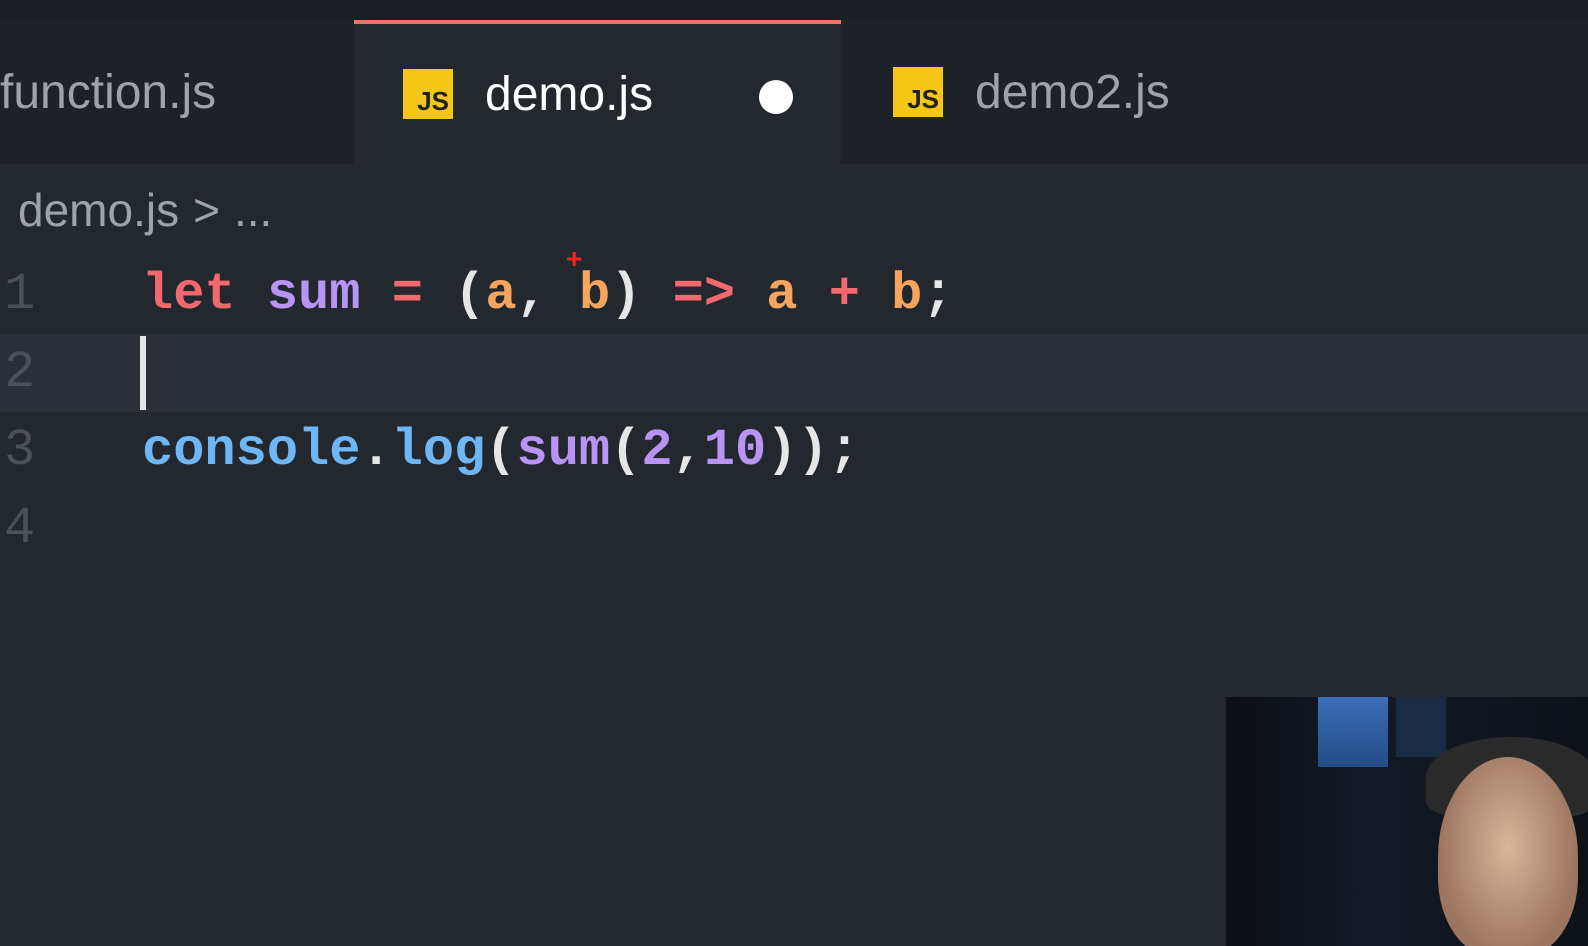 The width and height of the screenshot is (1588, 946). What do you see at coordinates (376, 450) in the screenshot?
I see `code-token: .` at bounding box center [376, 450].